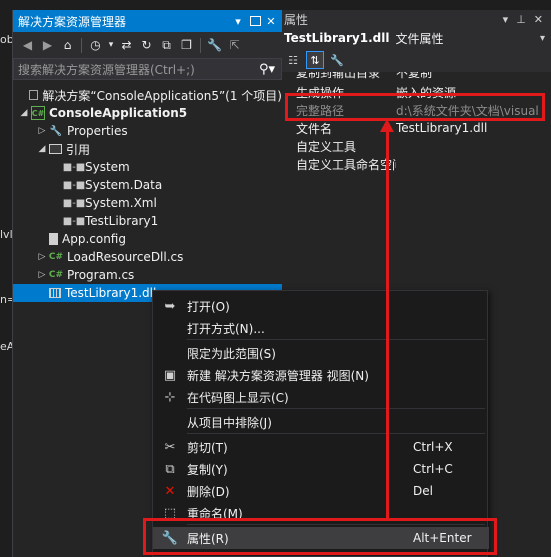 Image resolution: width=551 pixels, height=557 pixels. I want to click on code-map-icon: ⊹, so click(170, 397).